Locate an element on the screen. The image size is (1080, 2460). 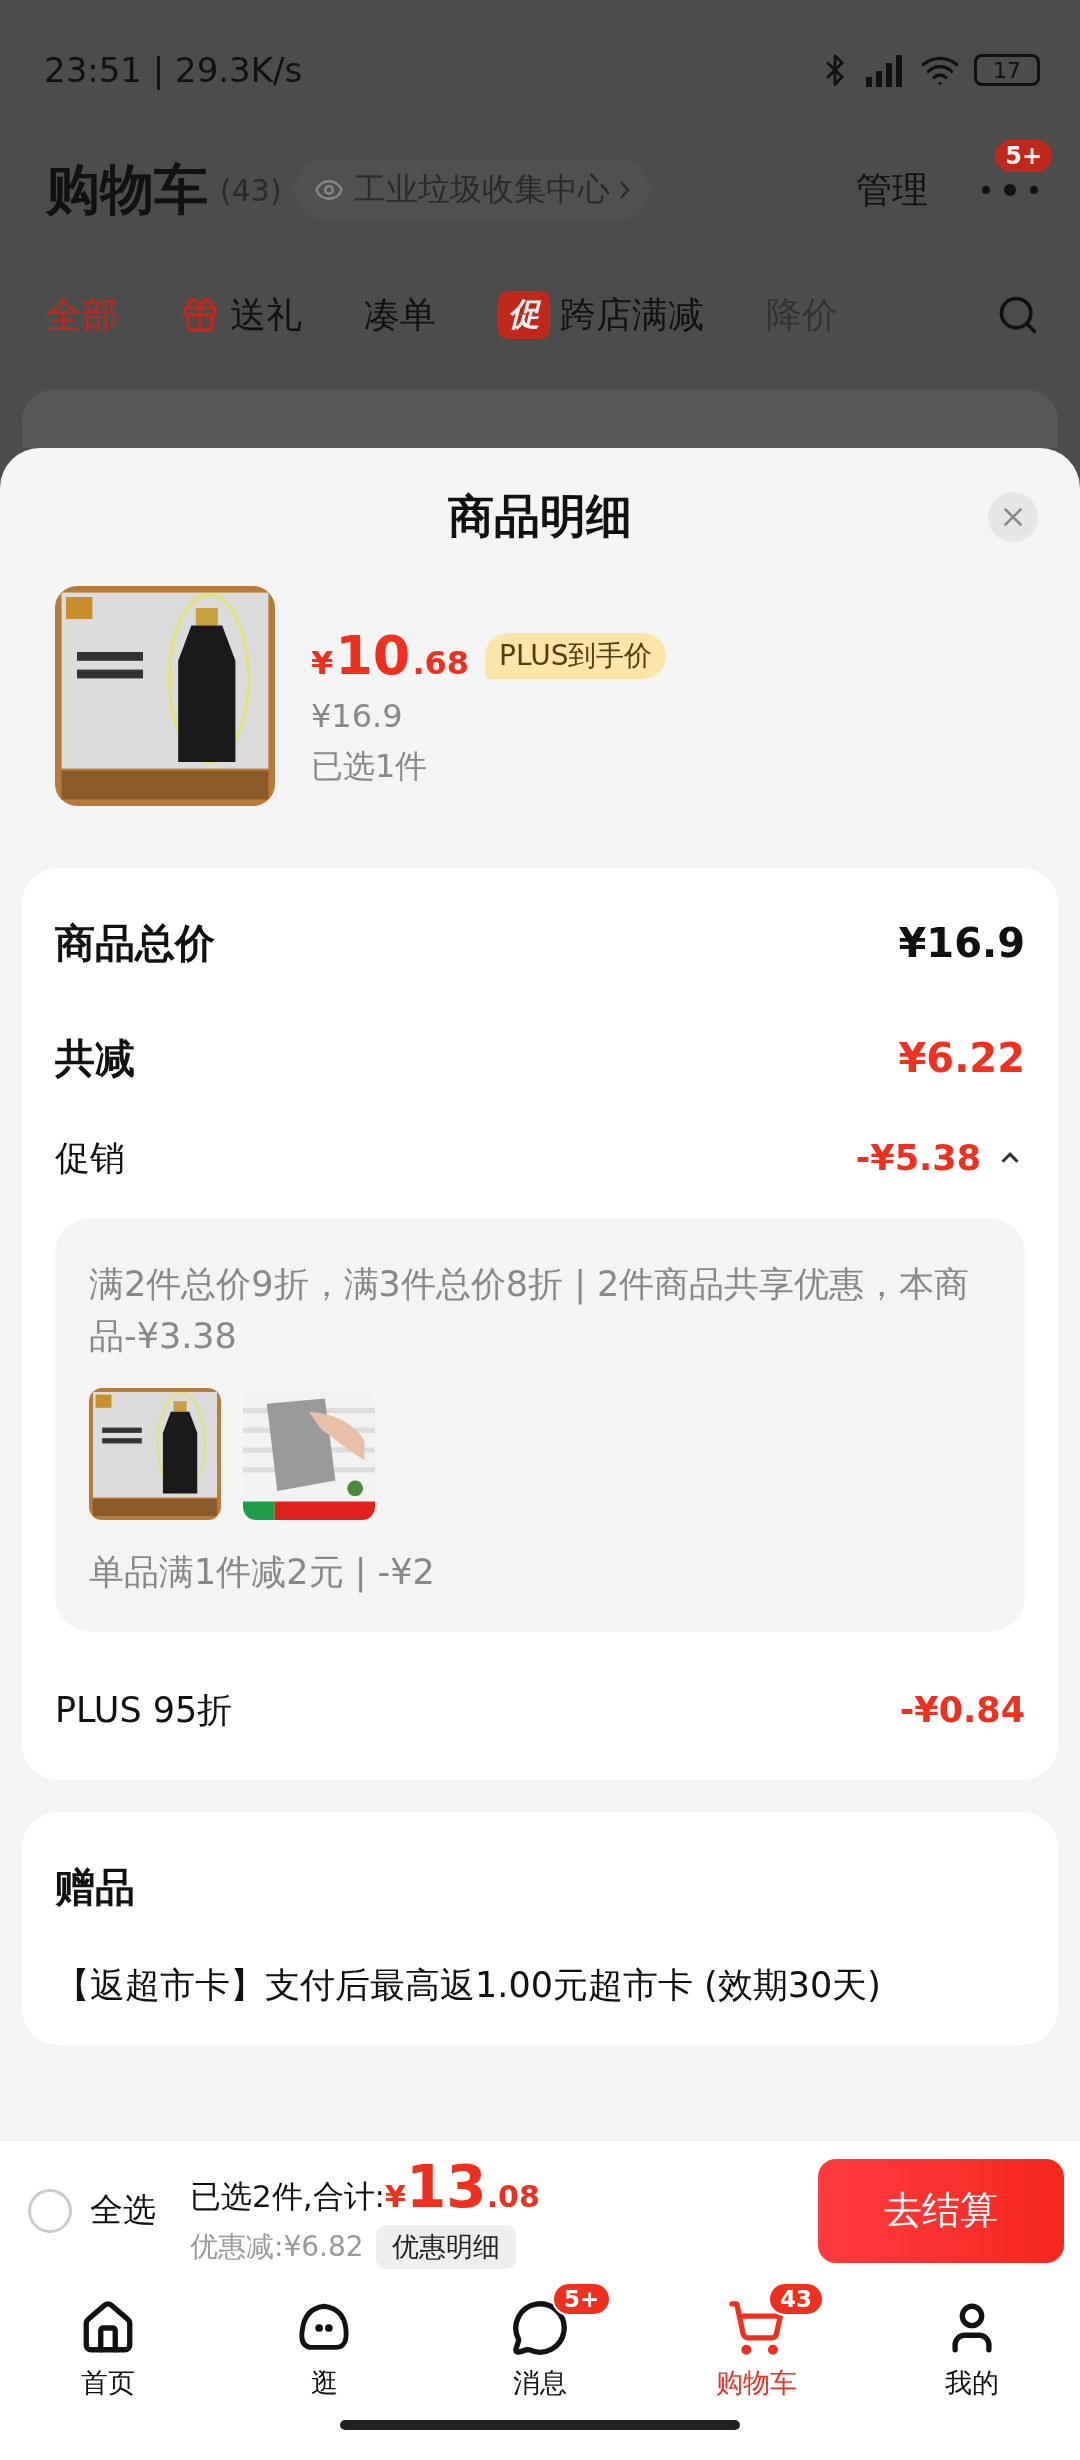
filter-tab: 促 跨店满减 is located at coordinates (601, 315).